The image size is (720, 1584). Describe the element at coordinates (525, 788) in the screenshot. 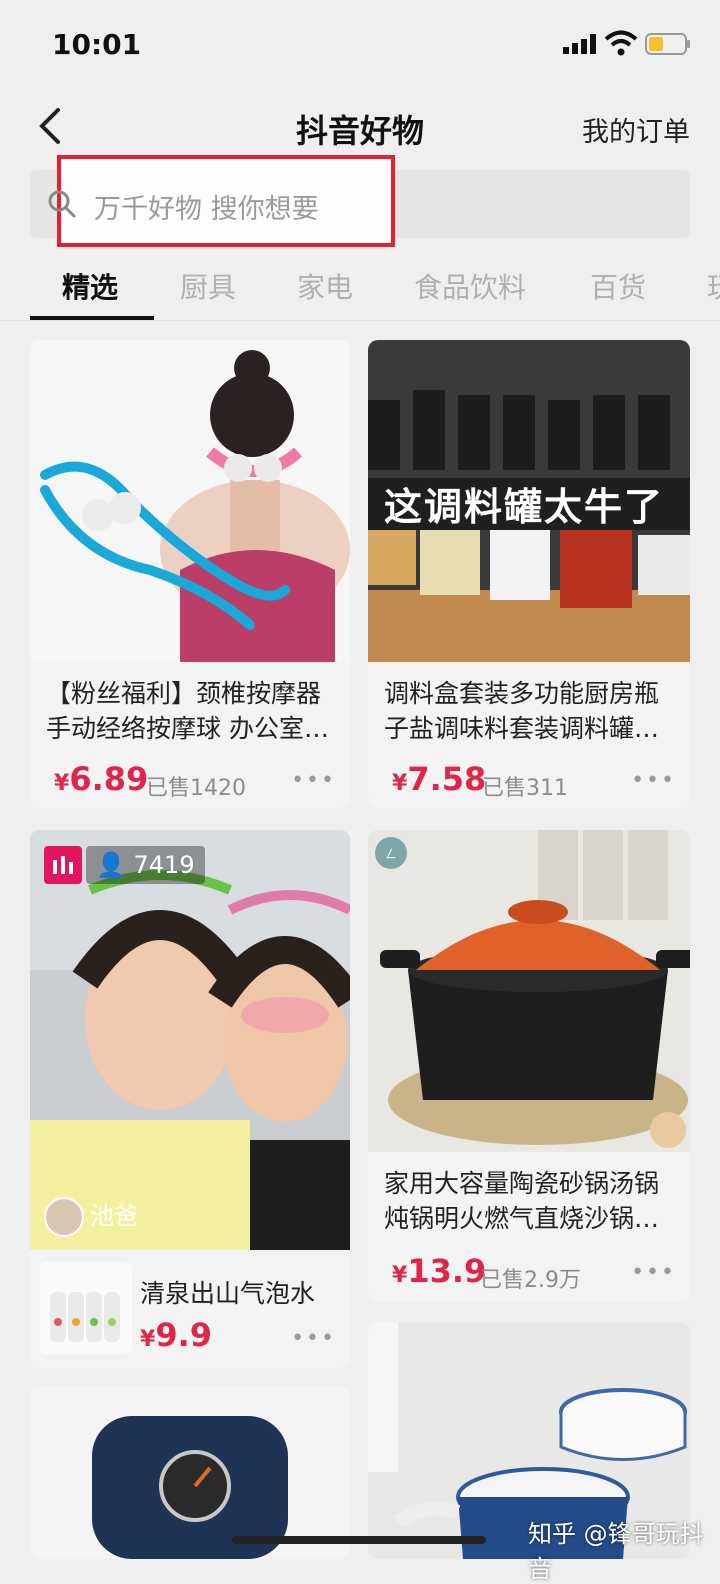

I see `product-sold-count: 已售311` at that location.